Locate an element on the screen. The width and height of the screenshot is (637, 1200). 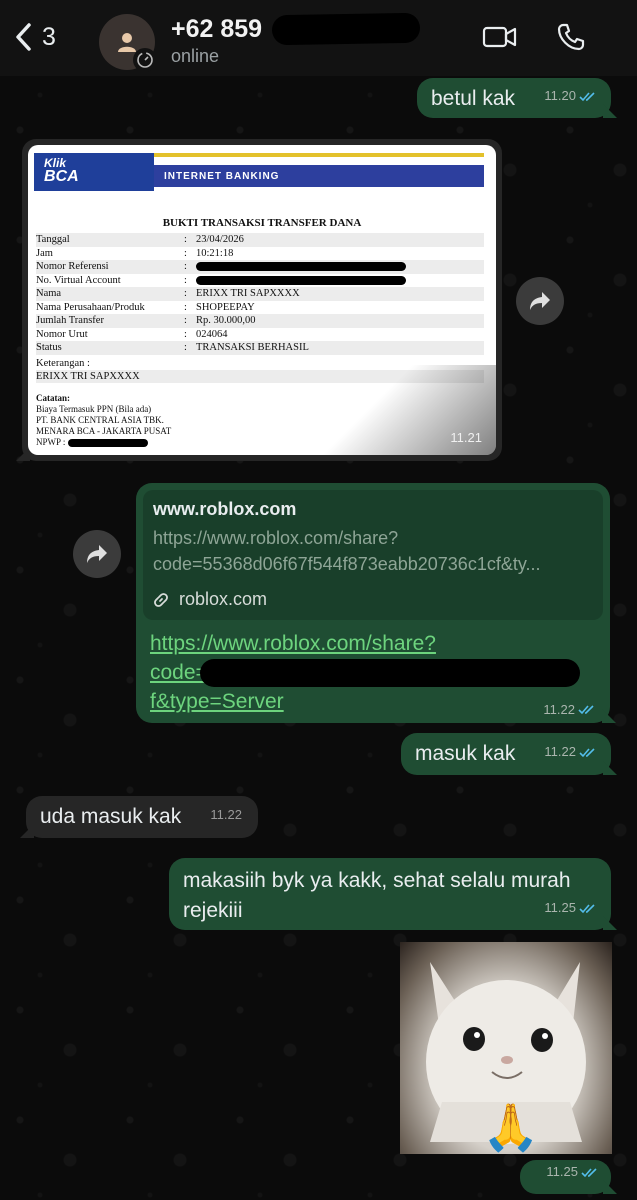
timer-icon is located at coordinates (145, 60).